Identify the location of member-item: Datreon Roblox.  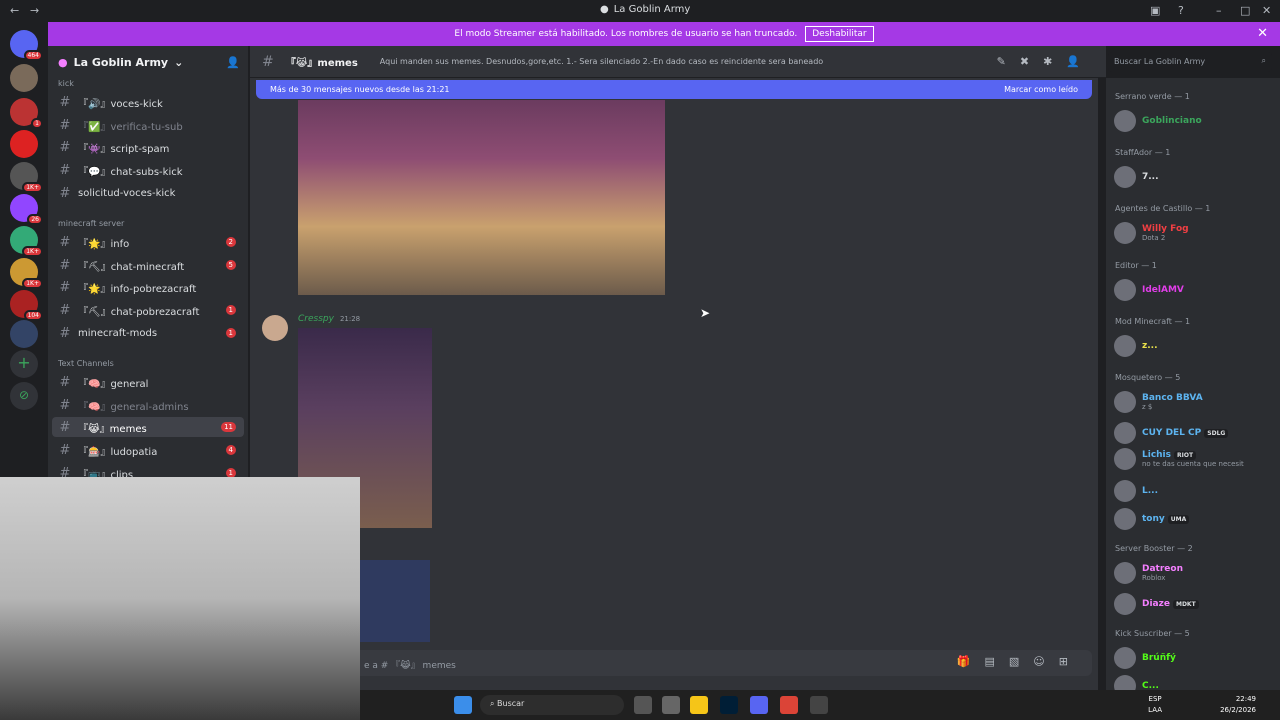
(1148, 573).